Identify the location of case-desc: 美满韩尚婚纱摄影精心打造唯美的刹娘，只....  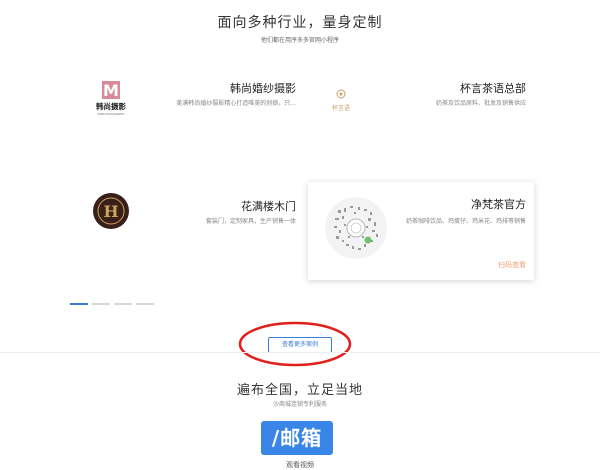
(236, 103).